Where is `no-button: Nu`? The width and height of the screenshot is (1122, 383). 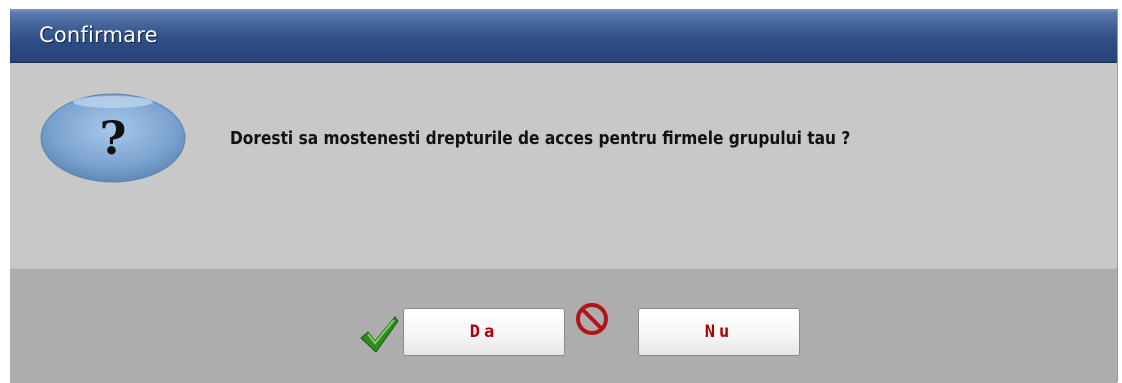 no-button: Nu is located at coordinates (719, 332).